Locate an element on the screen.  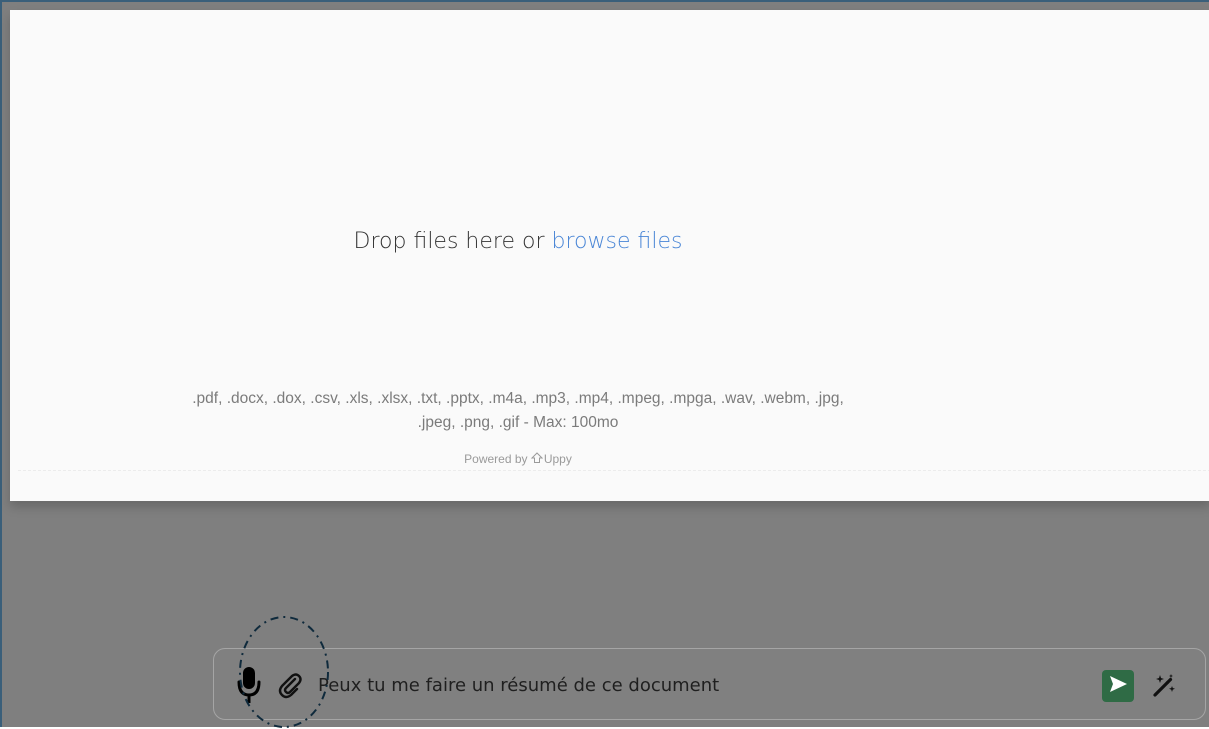
browse-files-link: browse files is located at coordinates (617, 241).